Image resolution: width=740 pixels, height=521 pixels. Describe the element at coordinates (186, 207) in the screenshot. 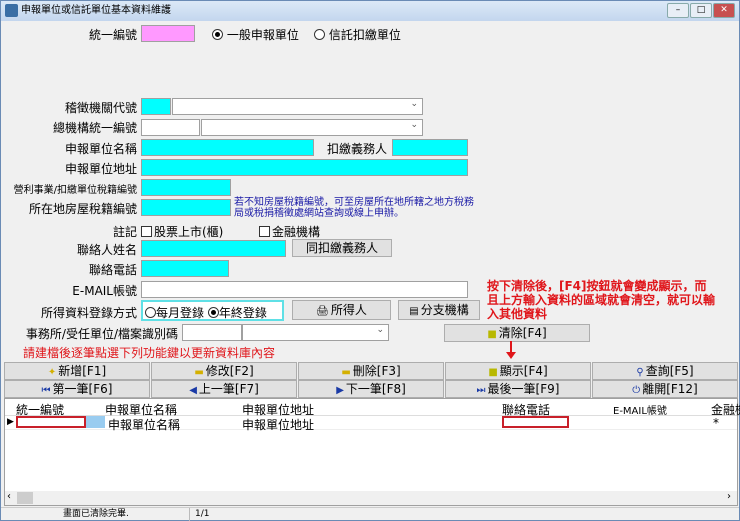

I see `house-tax-input` at that location.